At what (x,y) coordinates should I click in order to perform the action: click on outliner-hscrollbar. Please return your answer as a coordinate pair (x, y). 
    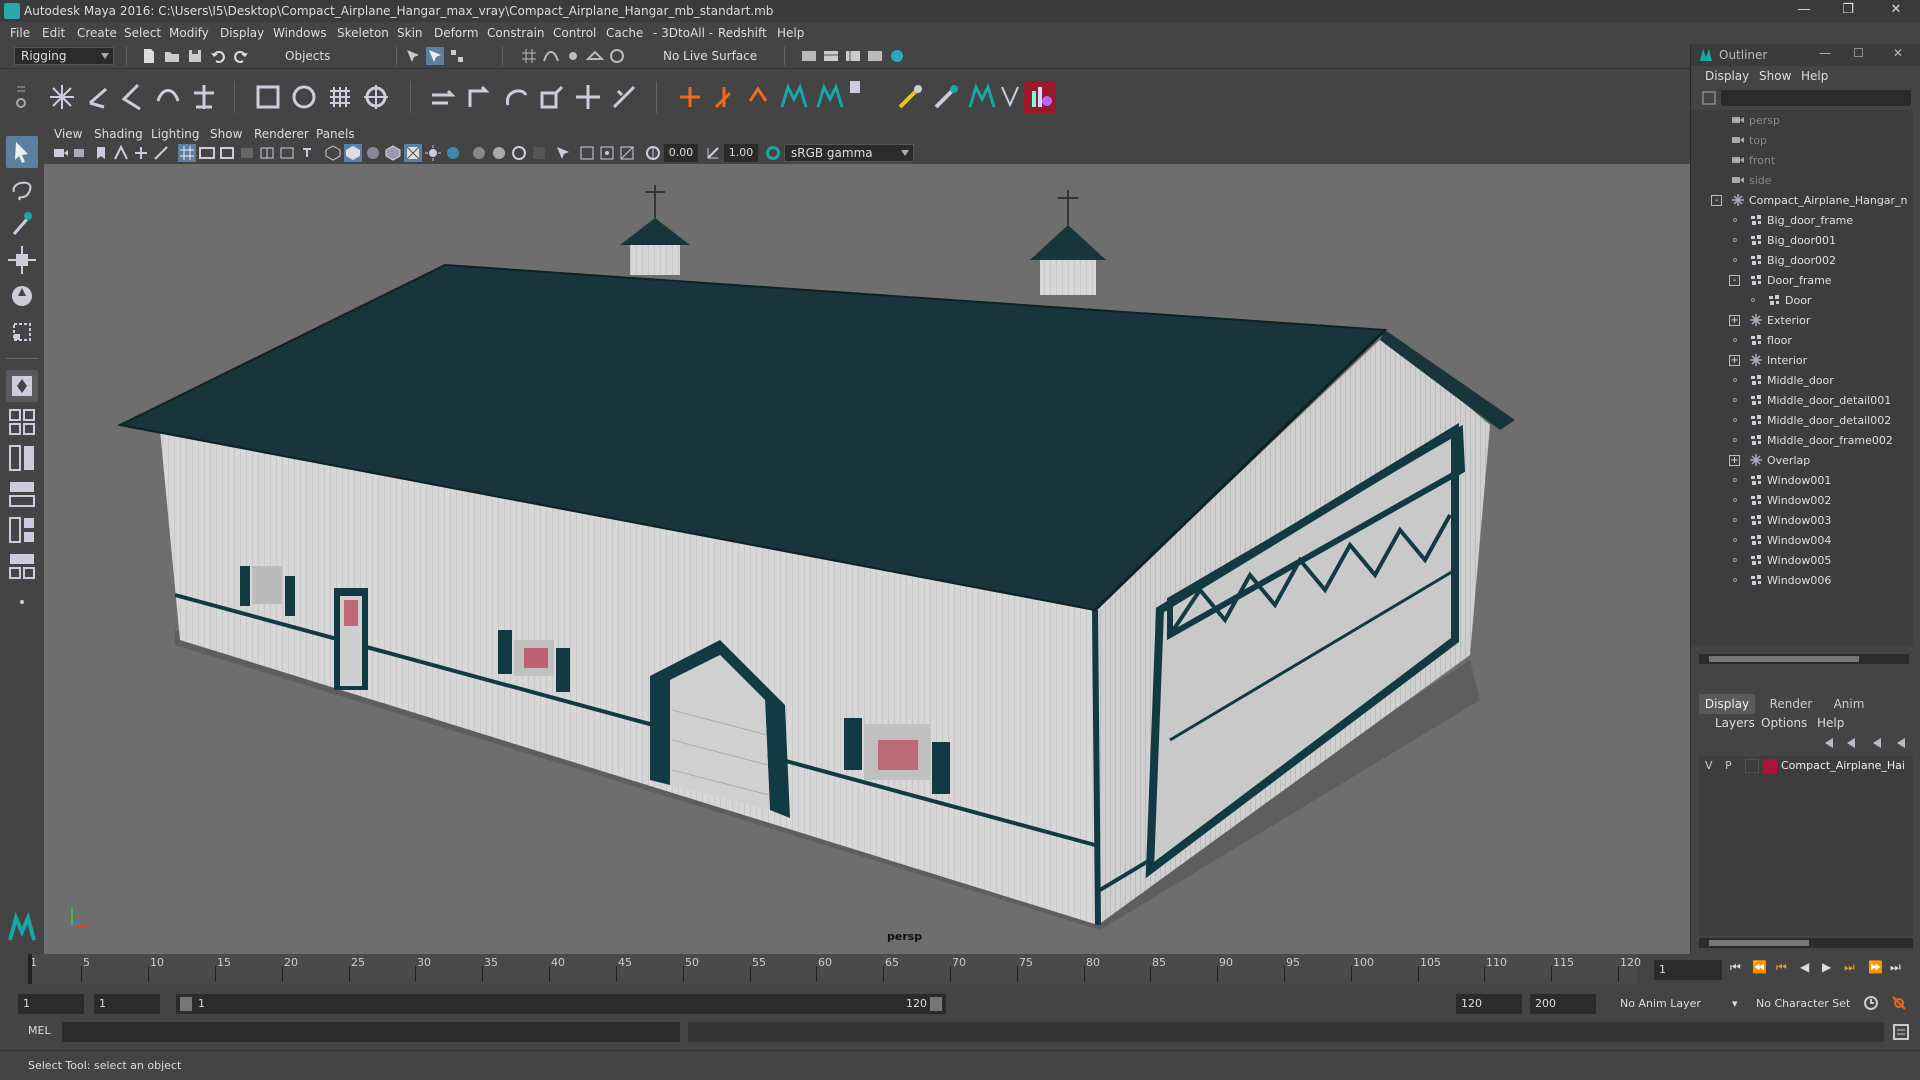
    Looking at the image, I should click on (1804, 659).